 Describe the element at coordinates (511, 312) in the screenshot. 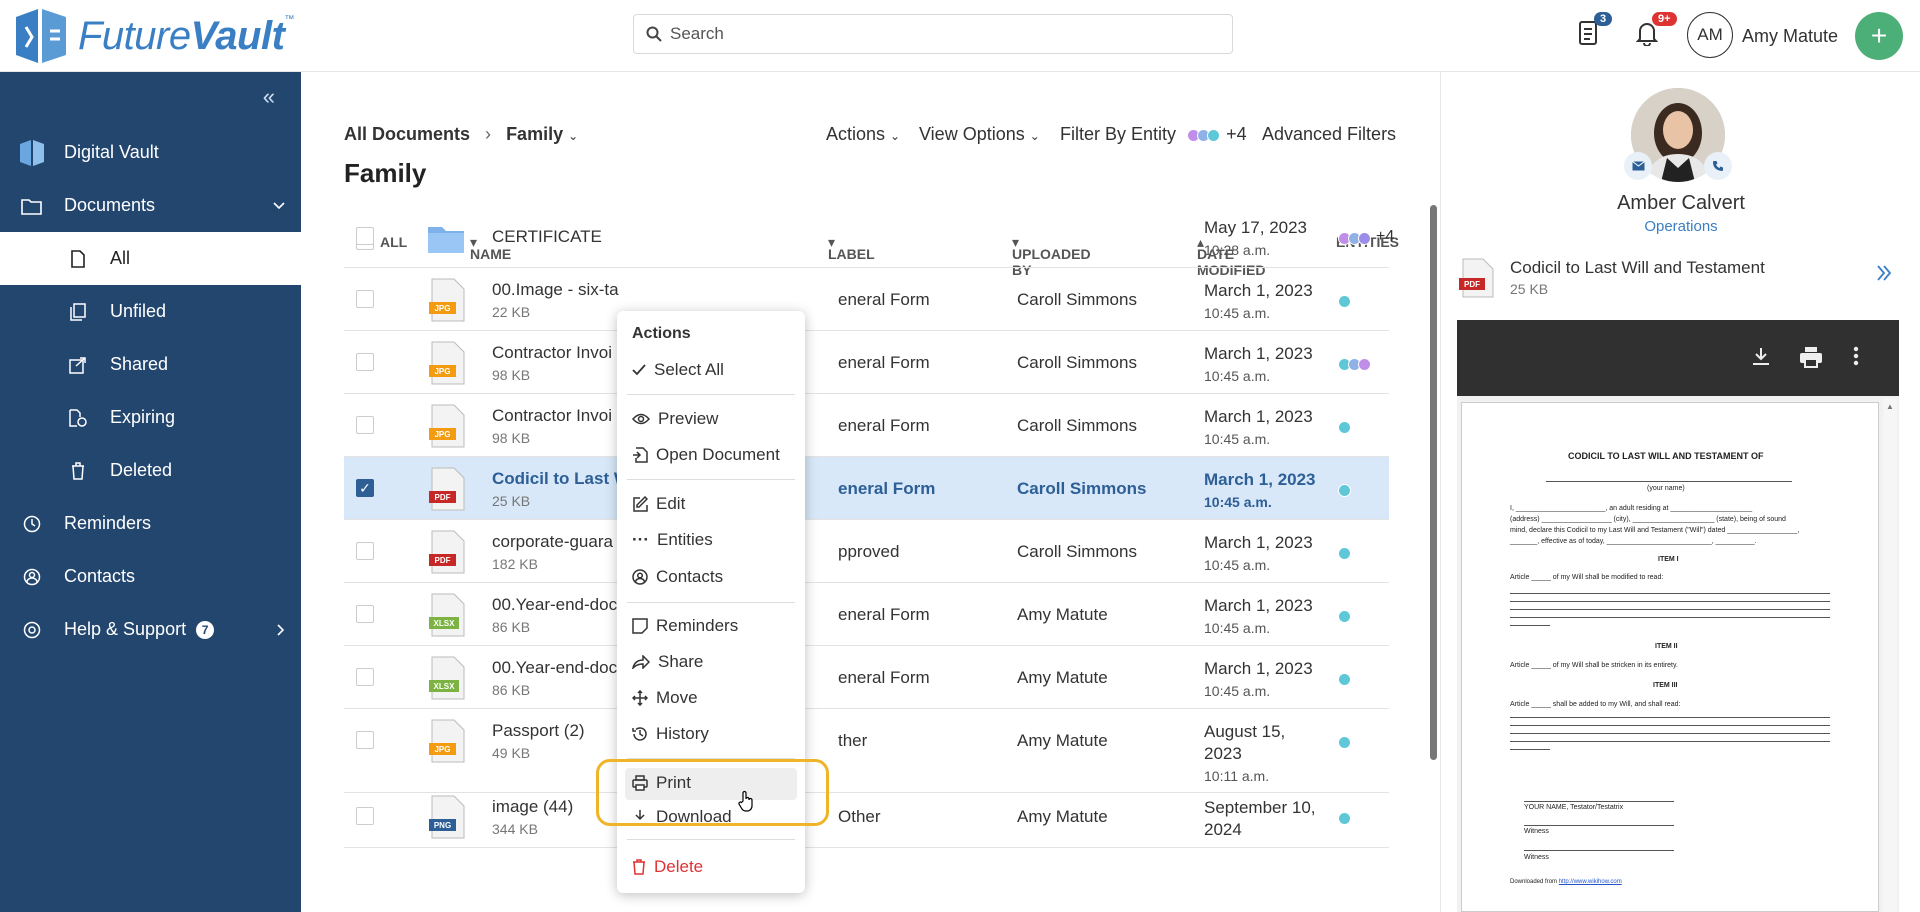

I see `file-size: 22 KB` at that location.